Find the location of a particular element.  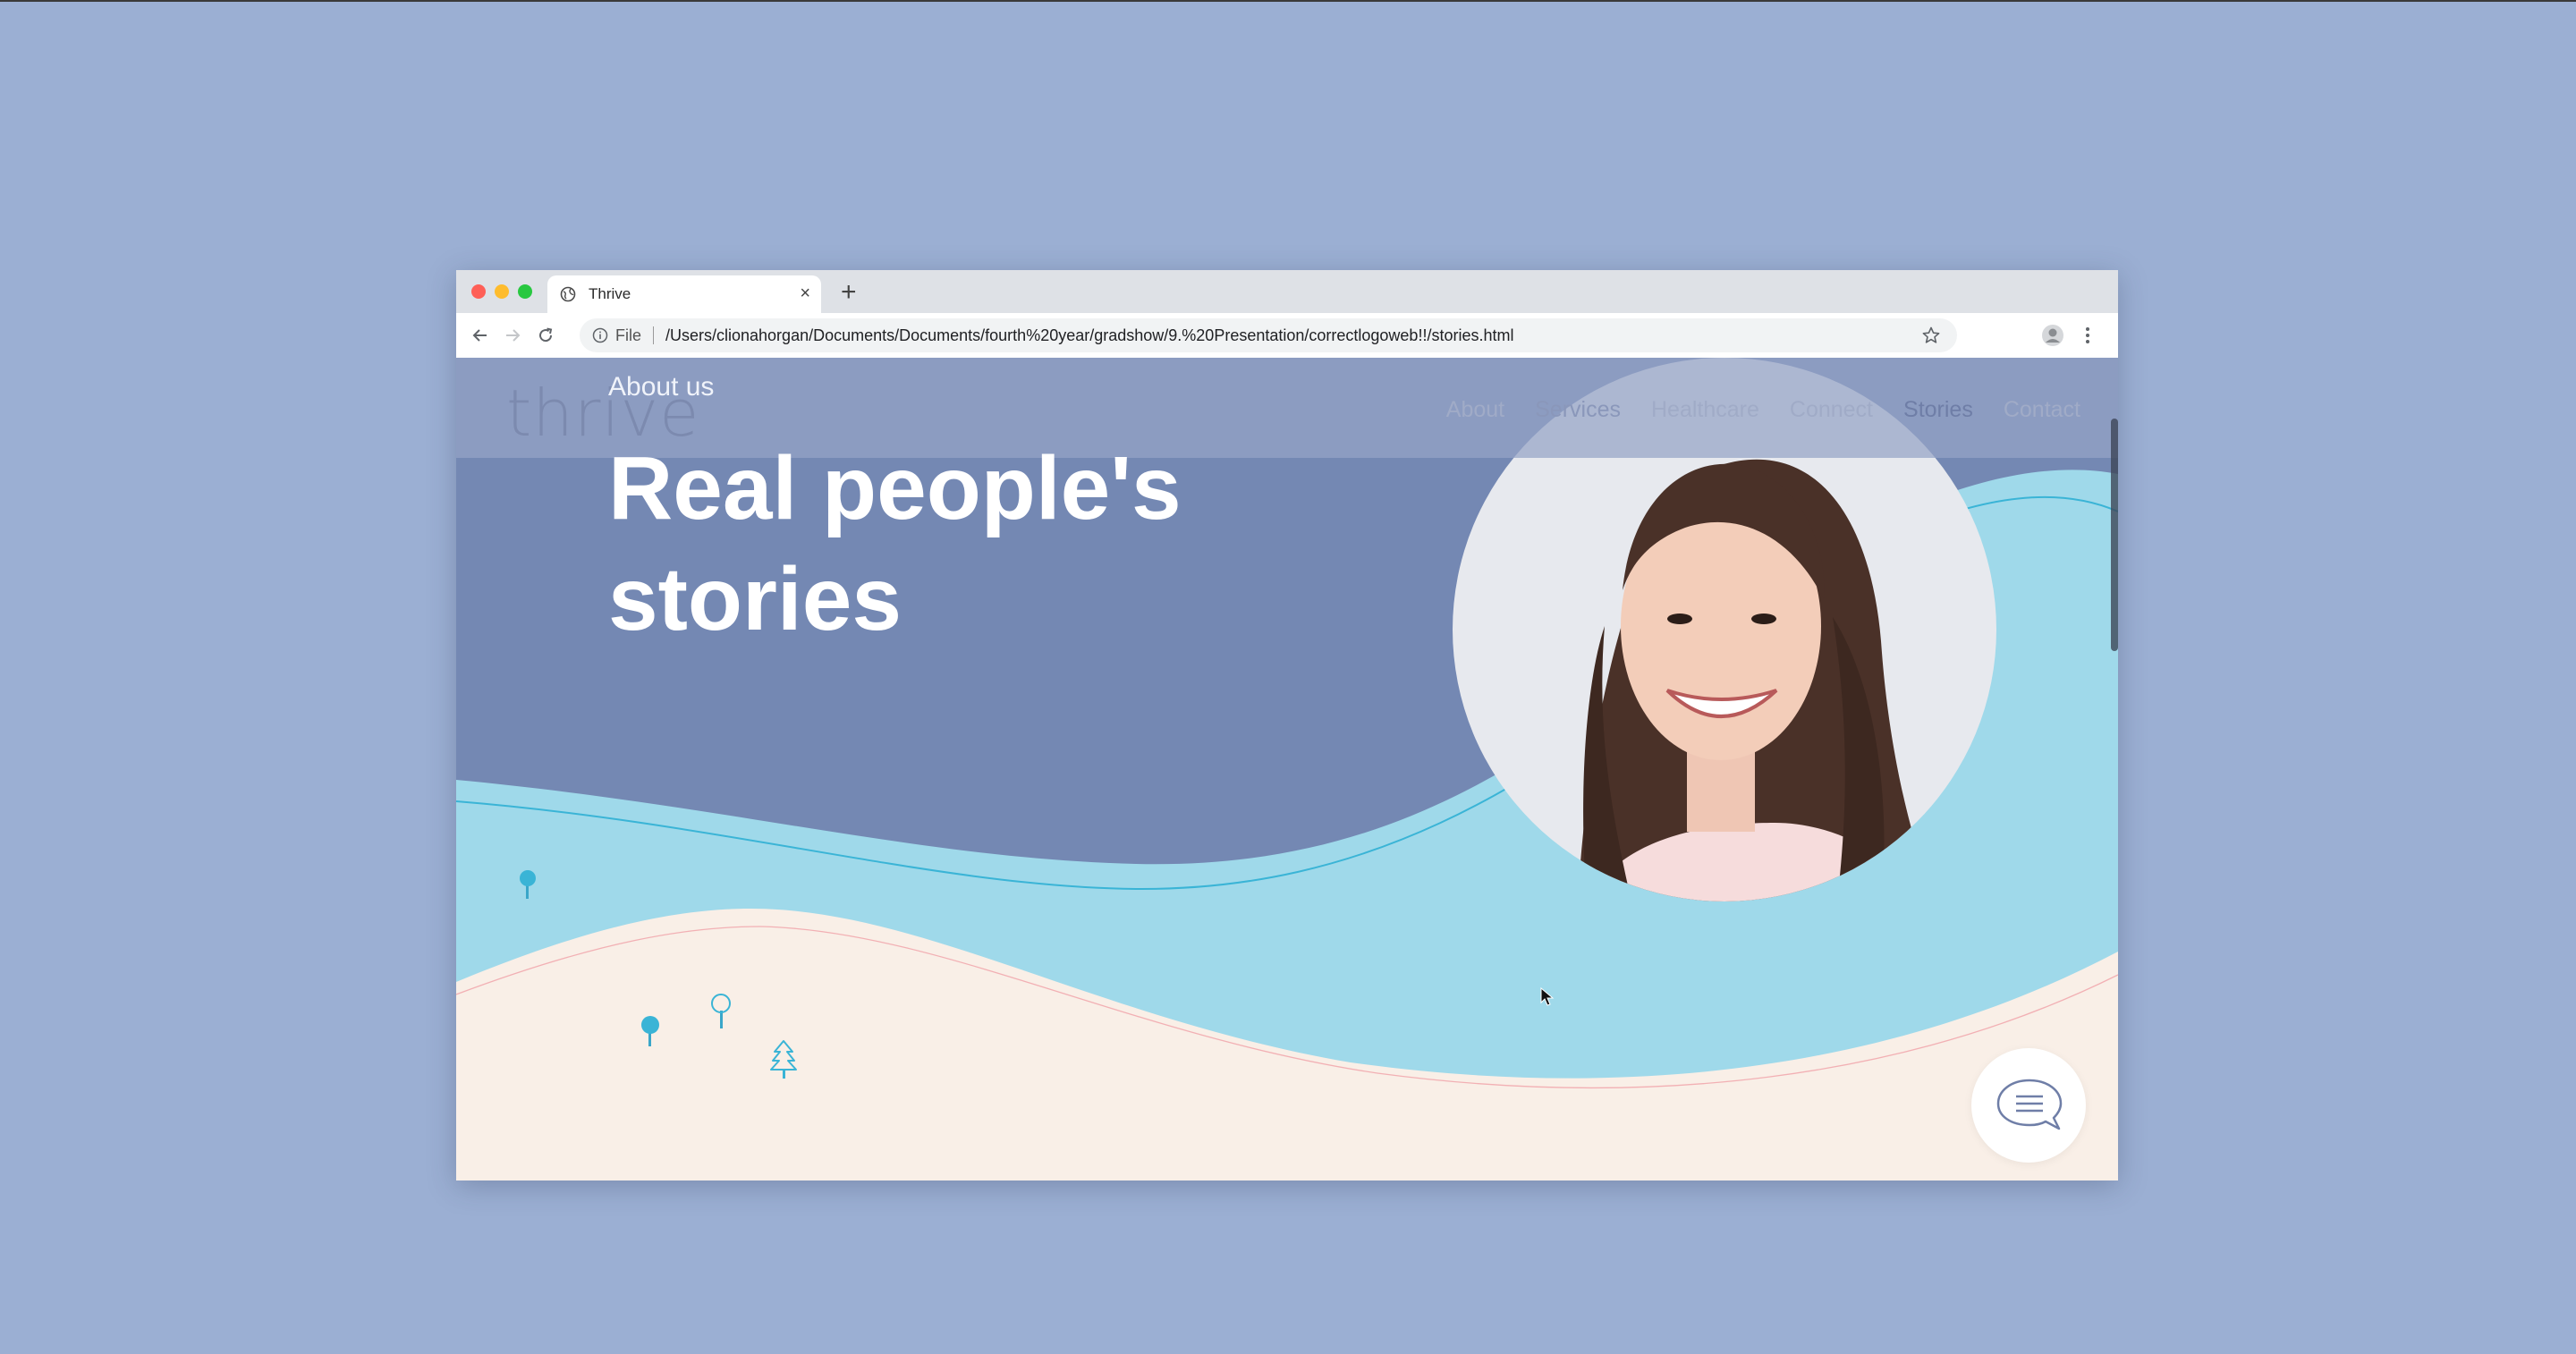

tab-strip: Thrive × + is located at coordinates (1287, 291).